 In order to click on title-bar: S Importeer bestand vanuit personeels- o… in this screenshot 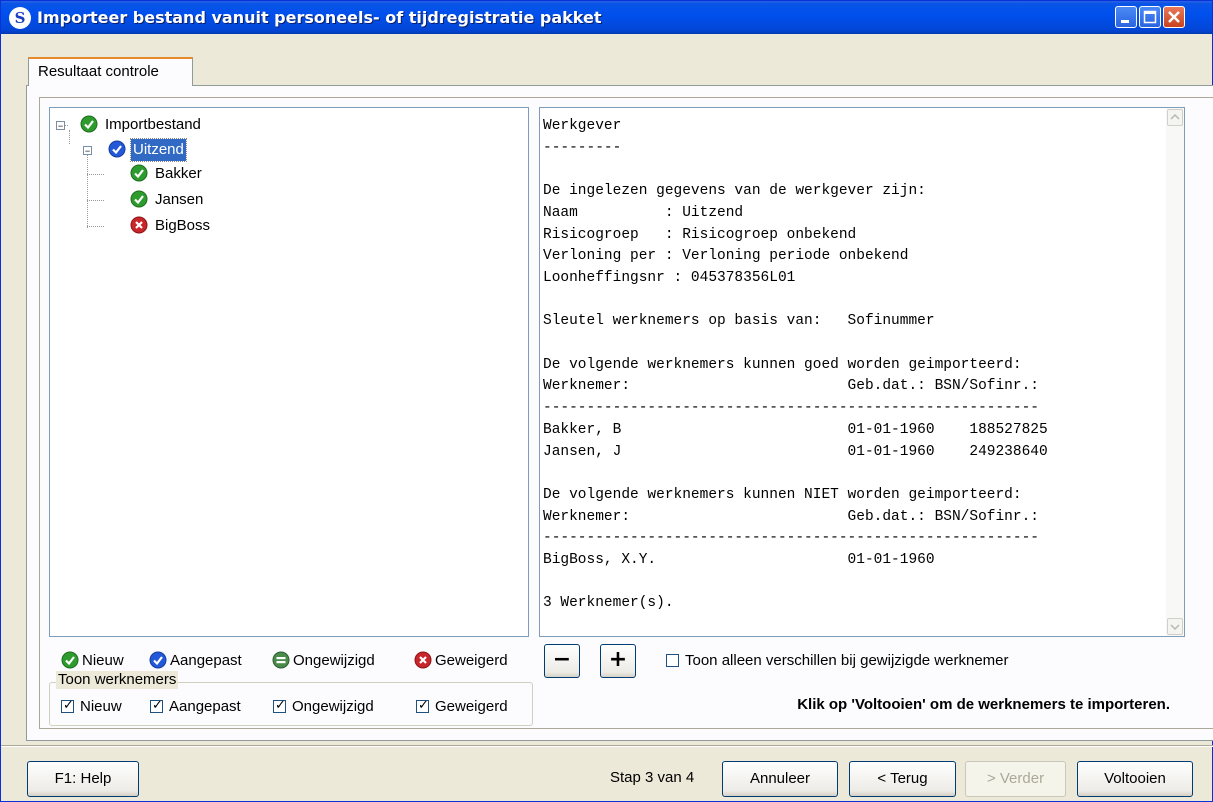, I will do `click(606, 17)`.